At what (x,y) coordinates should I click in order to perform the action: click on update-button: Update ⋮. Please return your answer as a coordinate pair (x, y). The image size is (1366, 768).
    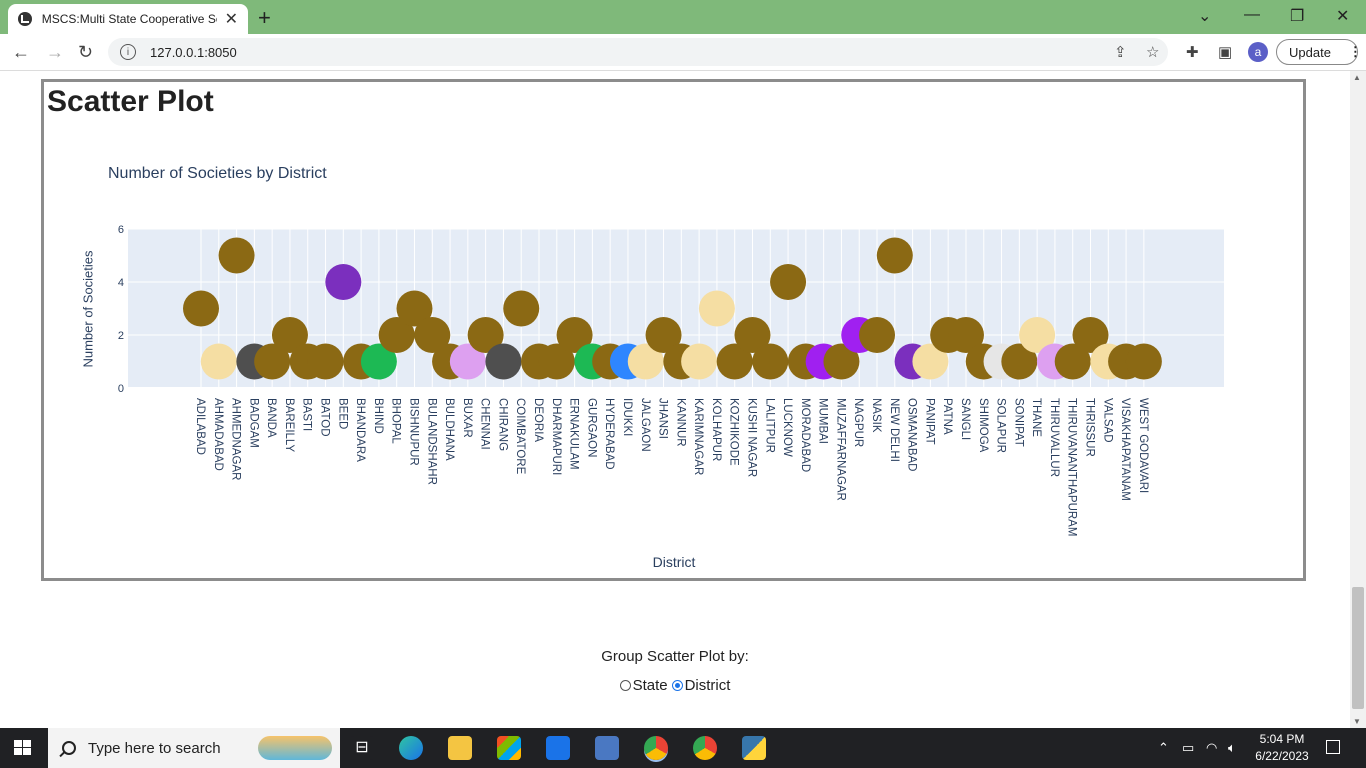
    Looking at the image, I should click on (1319, 52).